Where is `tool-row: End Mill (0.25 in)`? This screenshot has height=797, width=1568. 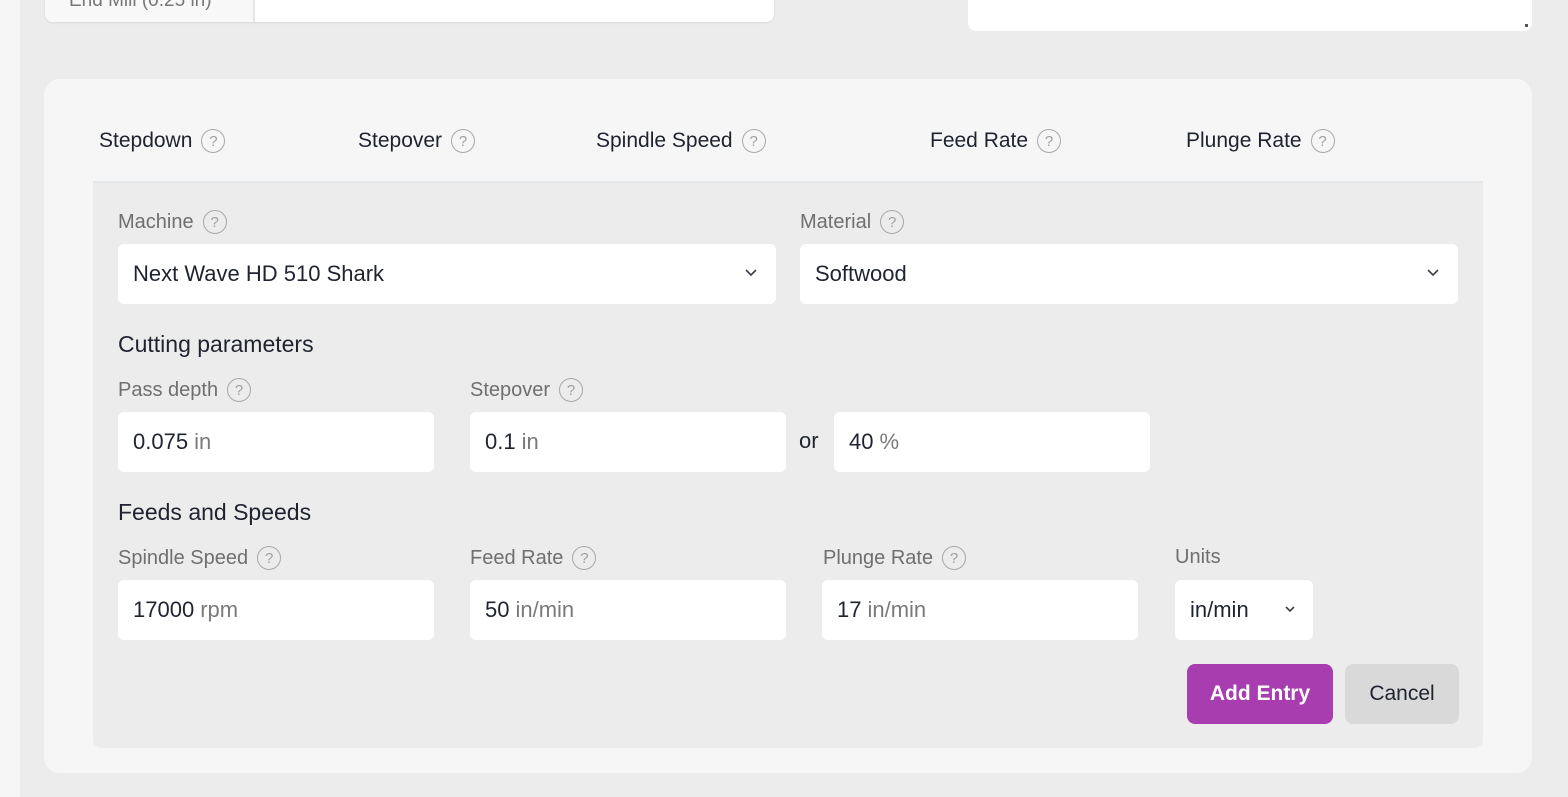
tool-row: End Mill (0.25 in) is located at coordinates (409, 11).